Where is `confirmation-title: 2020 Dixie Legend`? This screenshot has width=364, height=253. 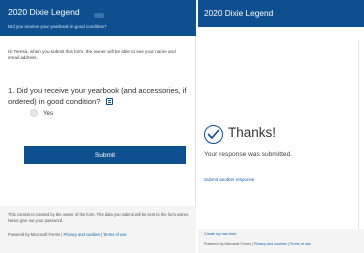
confirmation-title: 2020 Dixie Legend is located at coordinates (239, 13).